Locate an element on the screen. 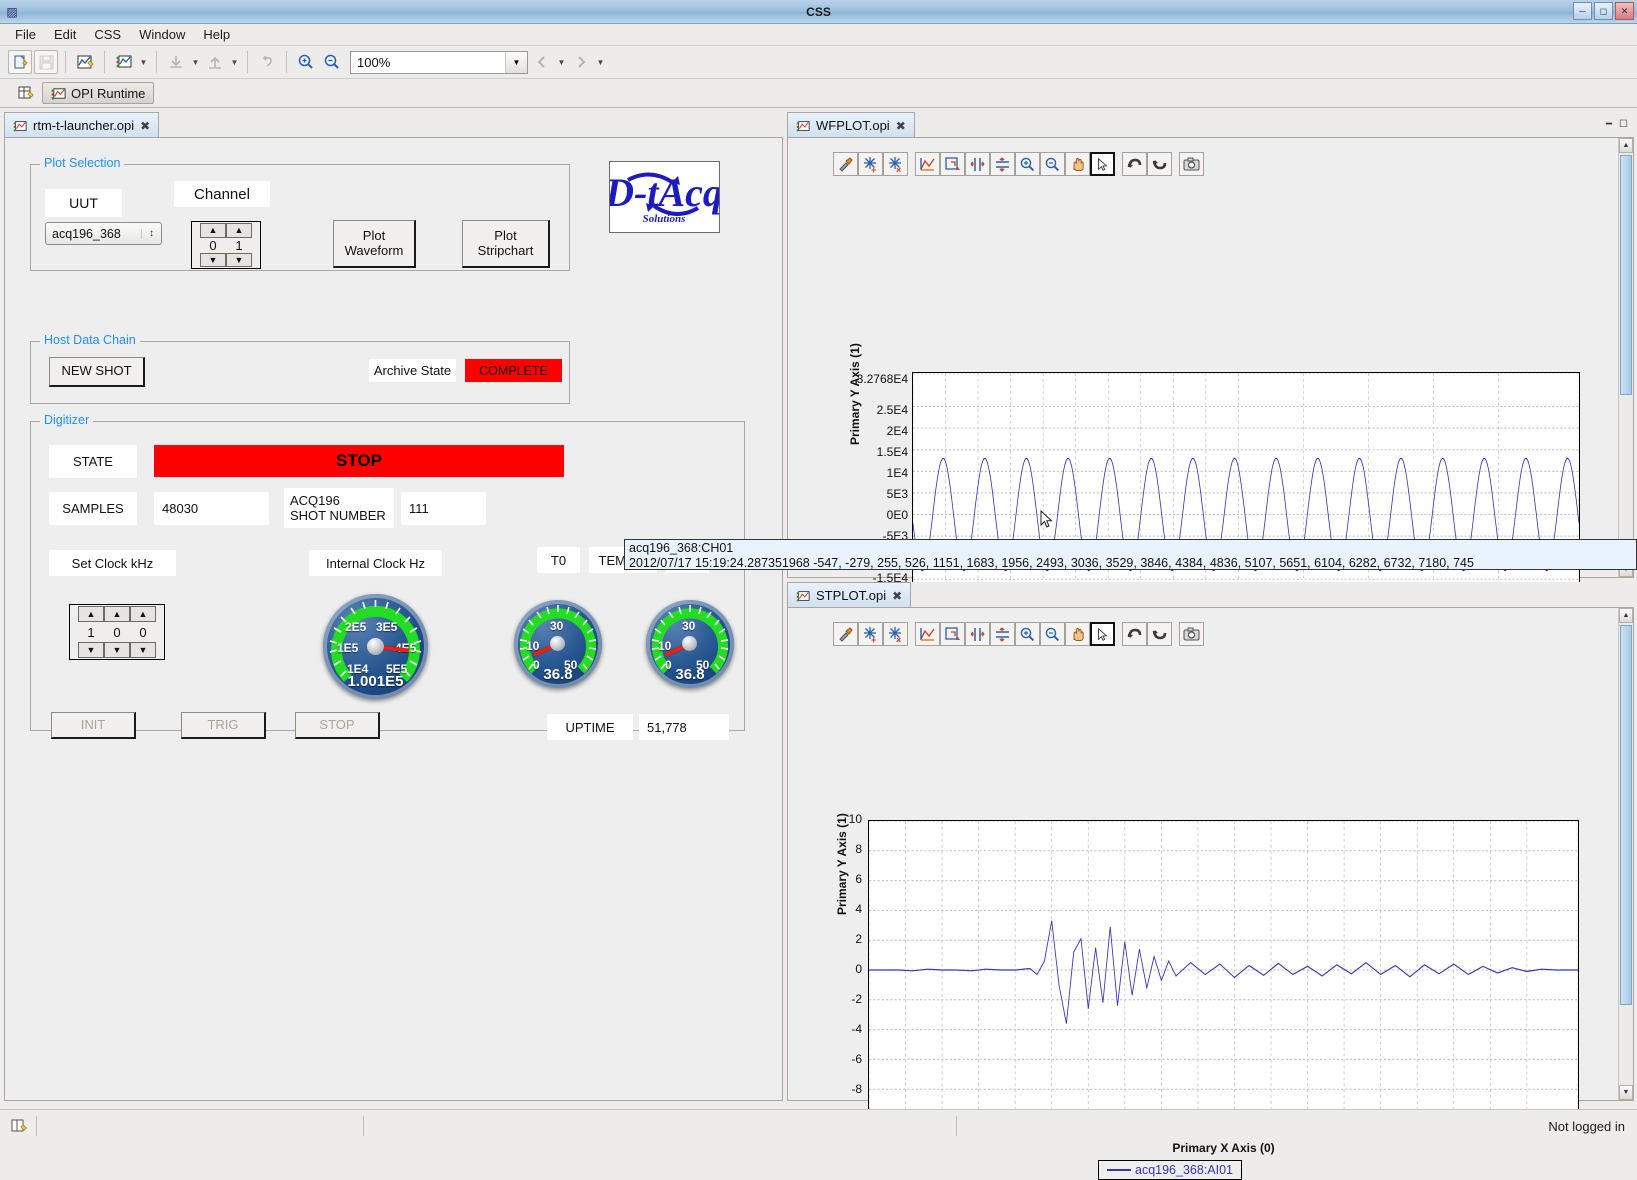 This screenshot has width=1637, height=1180. maximize-view-icon: ☐ is located at coordinates (1623, 124).